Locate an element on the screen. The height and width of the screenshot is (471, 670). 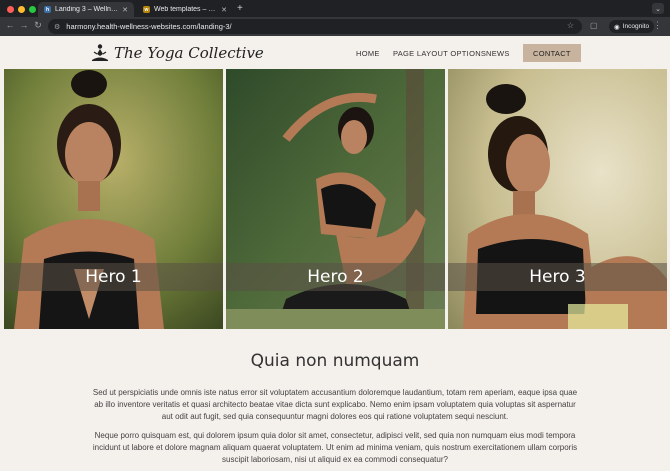
tab-web-templates: w Web templates – Health & We ✕ is located at coordinates (185, 9).